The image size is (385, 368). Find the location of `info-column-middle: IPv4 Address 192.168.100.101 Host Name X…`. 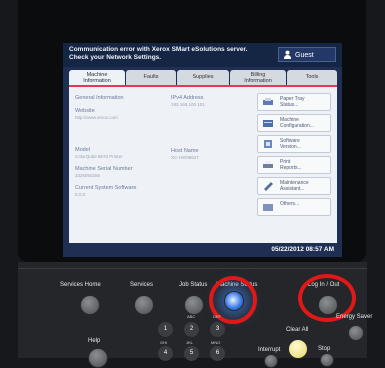

info-column-middle: IPv4 Address 192.168.100.101 Host Name X… is located at coordinates (214, 131).